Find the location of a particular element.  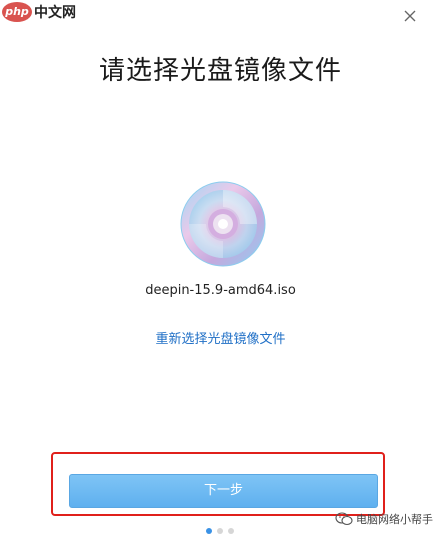

wechat-icon is located at coordinates (344, 519).